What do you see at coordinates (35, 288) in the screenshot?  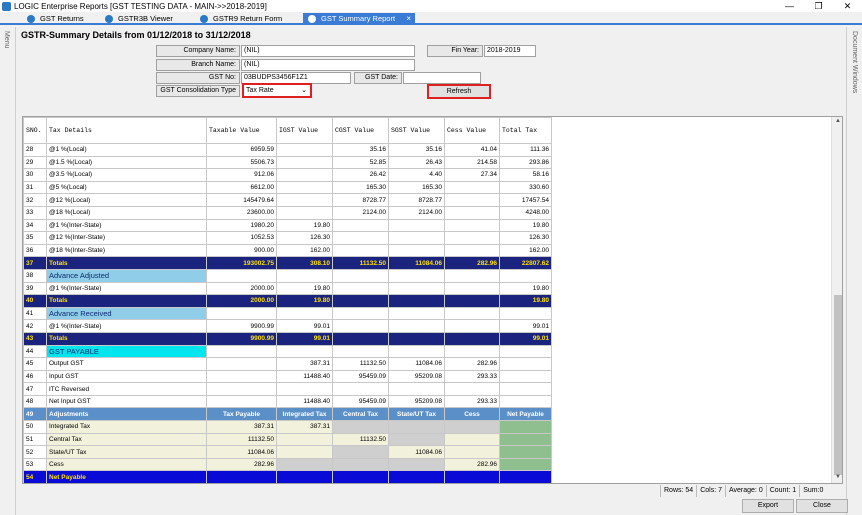 I see `cell-sno: 39` at bounding box center [35, 288].